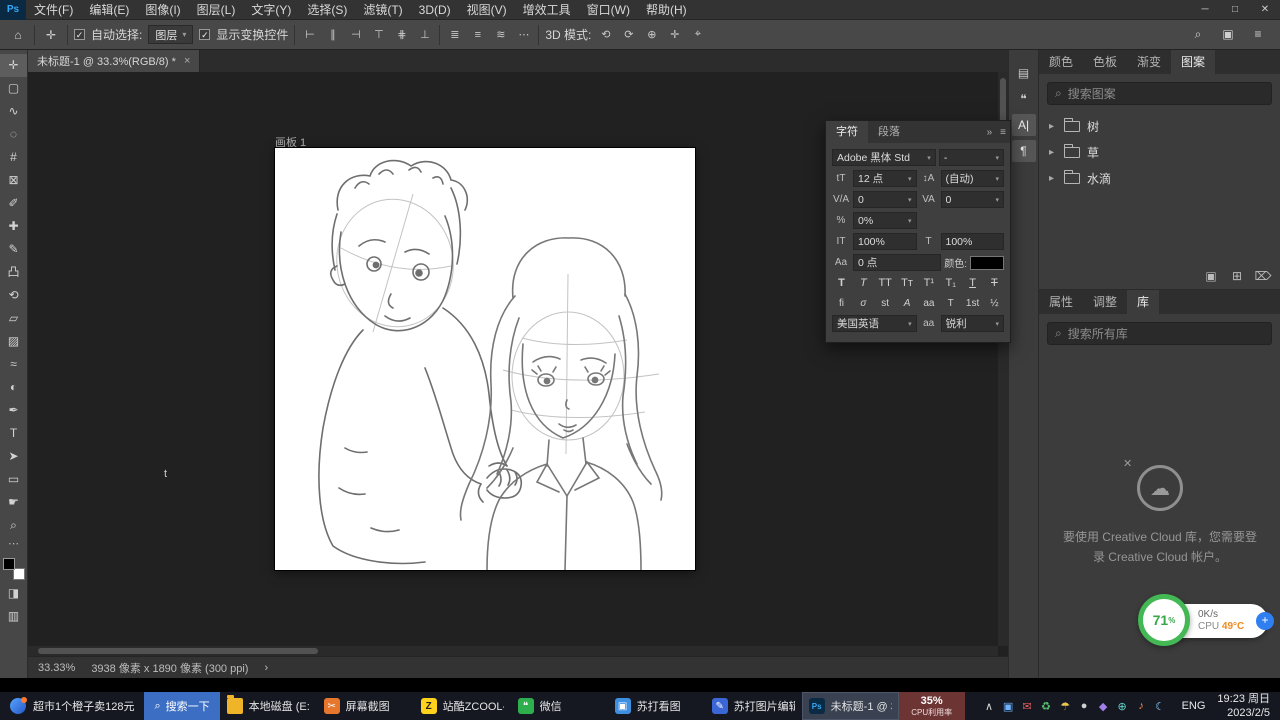 Image resolution: width=1280 pixels, height=720 pixels. What do you see at coordinates (928, 303) in the screenshot?
I see `stylistic-alternates-button: aa` at bounding box center [928, 303].